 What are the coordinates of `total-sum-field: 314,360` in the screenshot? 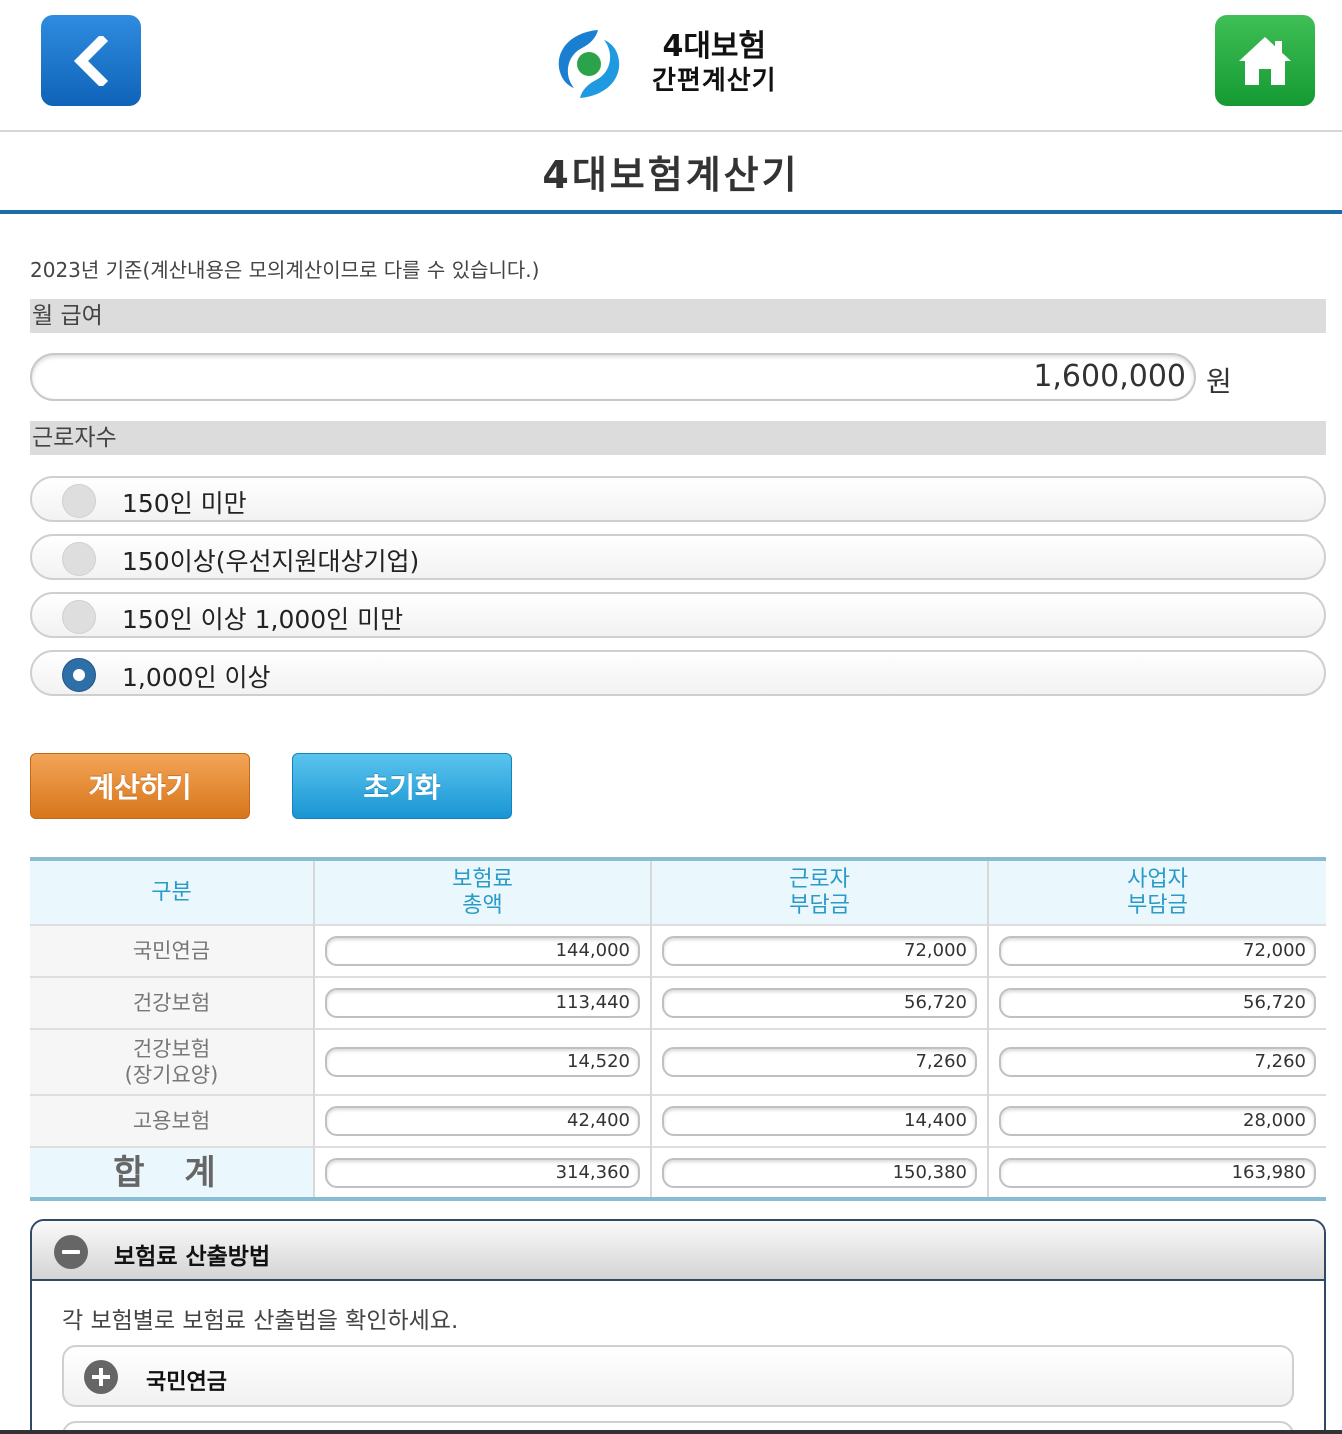 It's located at (482, 1172).